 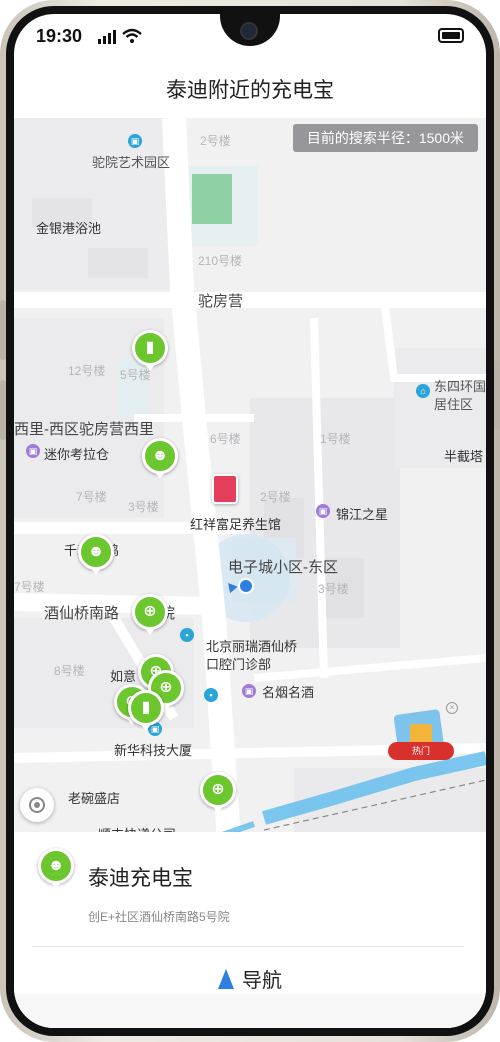 I want to click on status-bar: 19:30, so click(x=250, y=36).